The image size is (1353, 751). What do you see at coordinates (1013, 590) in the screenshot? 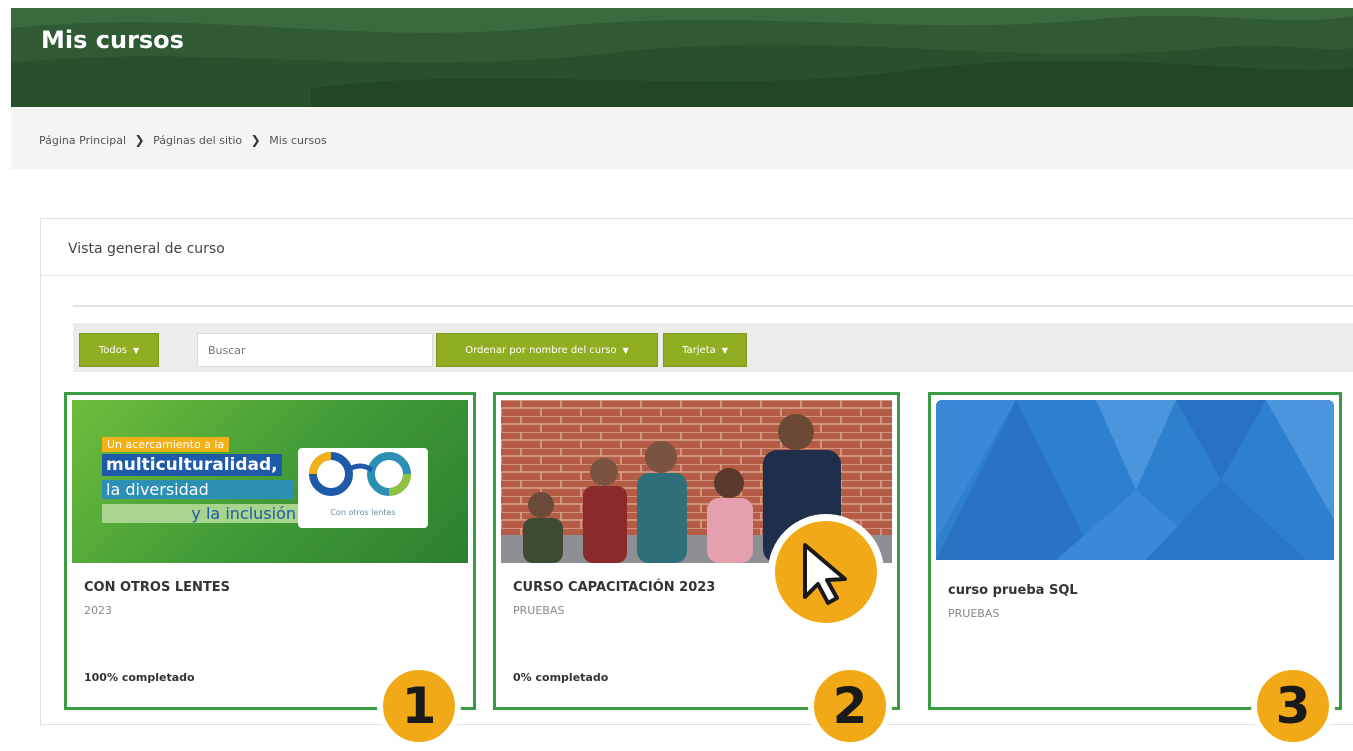
I see `course-title: curso prueba SQL` at bounding box center [1013, 590].